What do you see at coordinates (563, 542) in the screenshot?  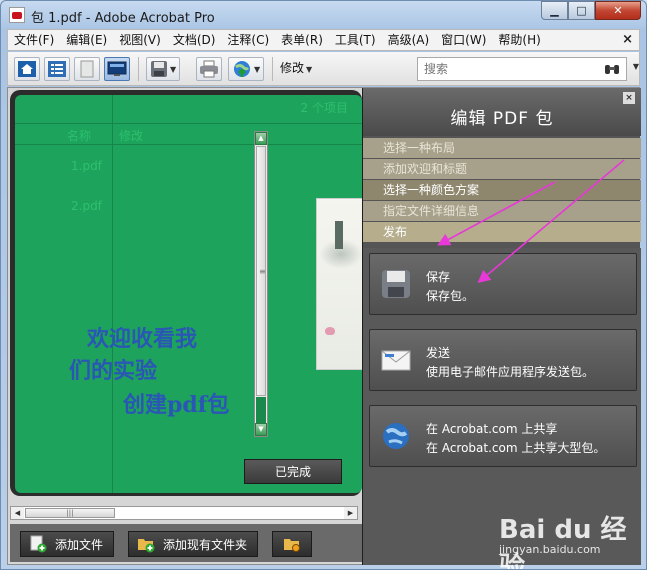 I see `watermark-brand: Bai du 经验` at bounding box center [563, 542].